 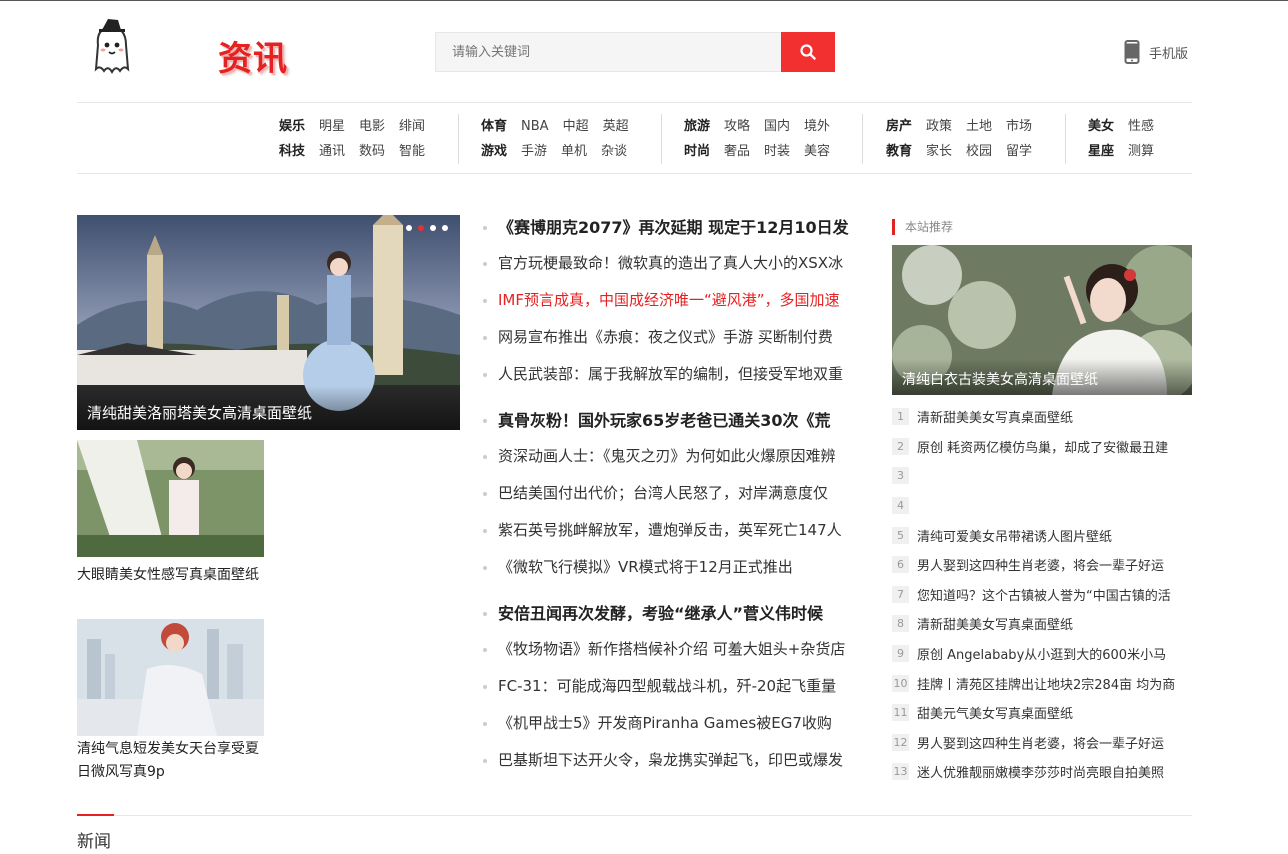 What do you see at coordinates (939, 151) in the screenshot?
I see `nav-link: 家长` at bounding box center [939, 151].